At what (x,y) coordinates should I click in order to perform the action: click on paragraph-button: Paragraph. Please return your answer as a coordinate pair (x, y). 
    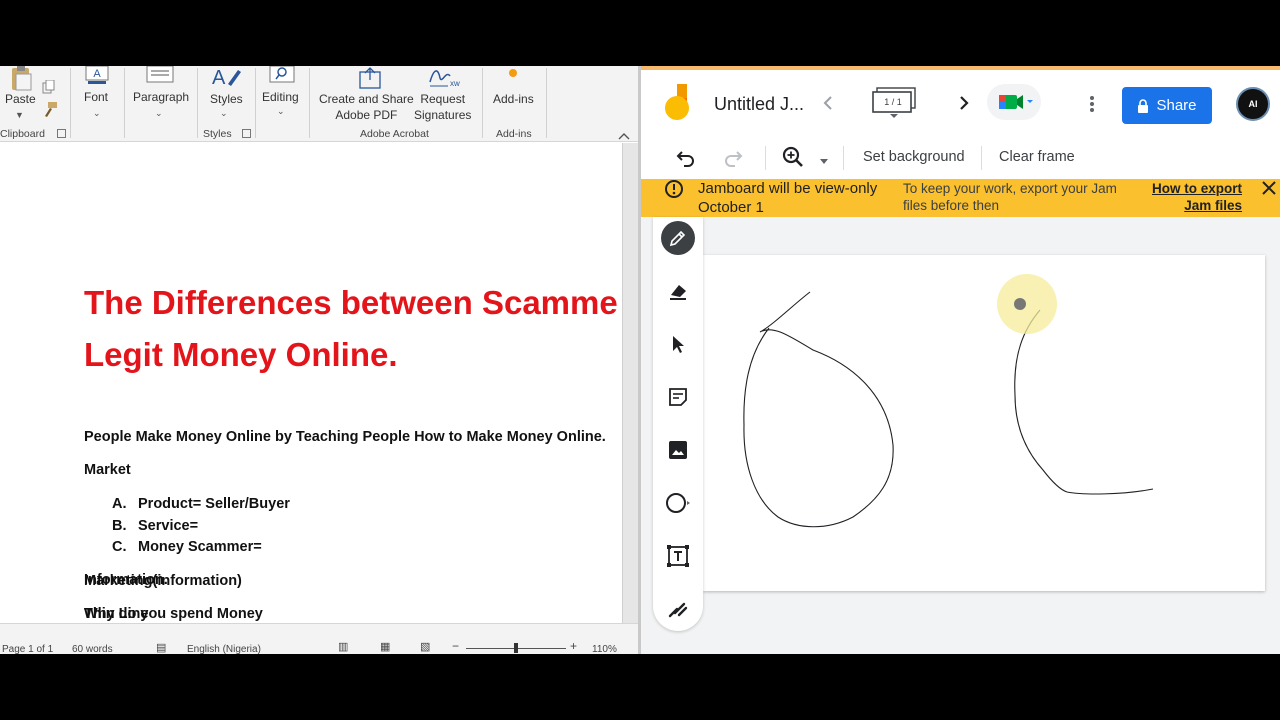
    Looking at the image, I should click on (161, 97).